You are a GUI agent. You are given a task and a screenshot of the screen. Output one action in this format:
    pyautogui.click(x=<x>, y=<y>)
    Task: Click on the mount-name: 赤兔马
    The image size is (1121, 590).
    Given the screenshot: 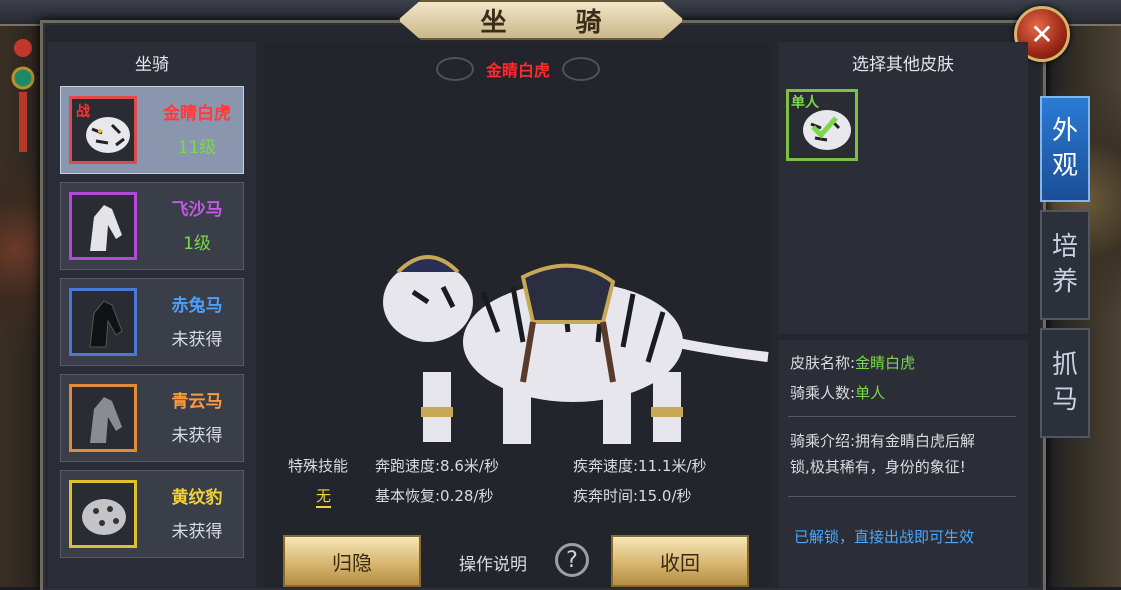 What is the action you would take?
    pyautogui.click(x=197, y=306)
    